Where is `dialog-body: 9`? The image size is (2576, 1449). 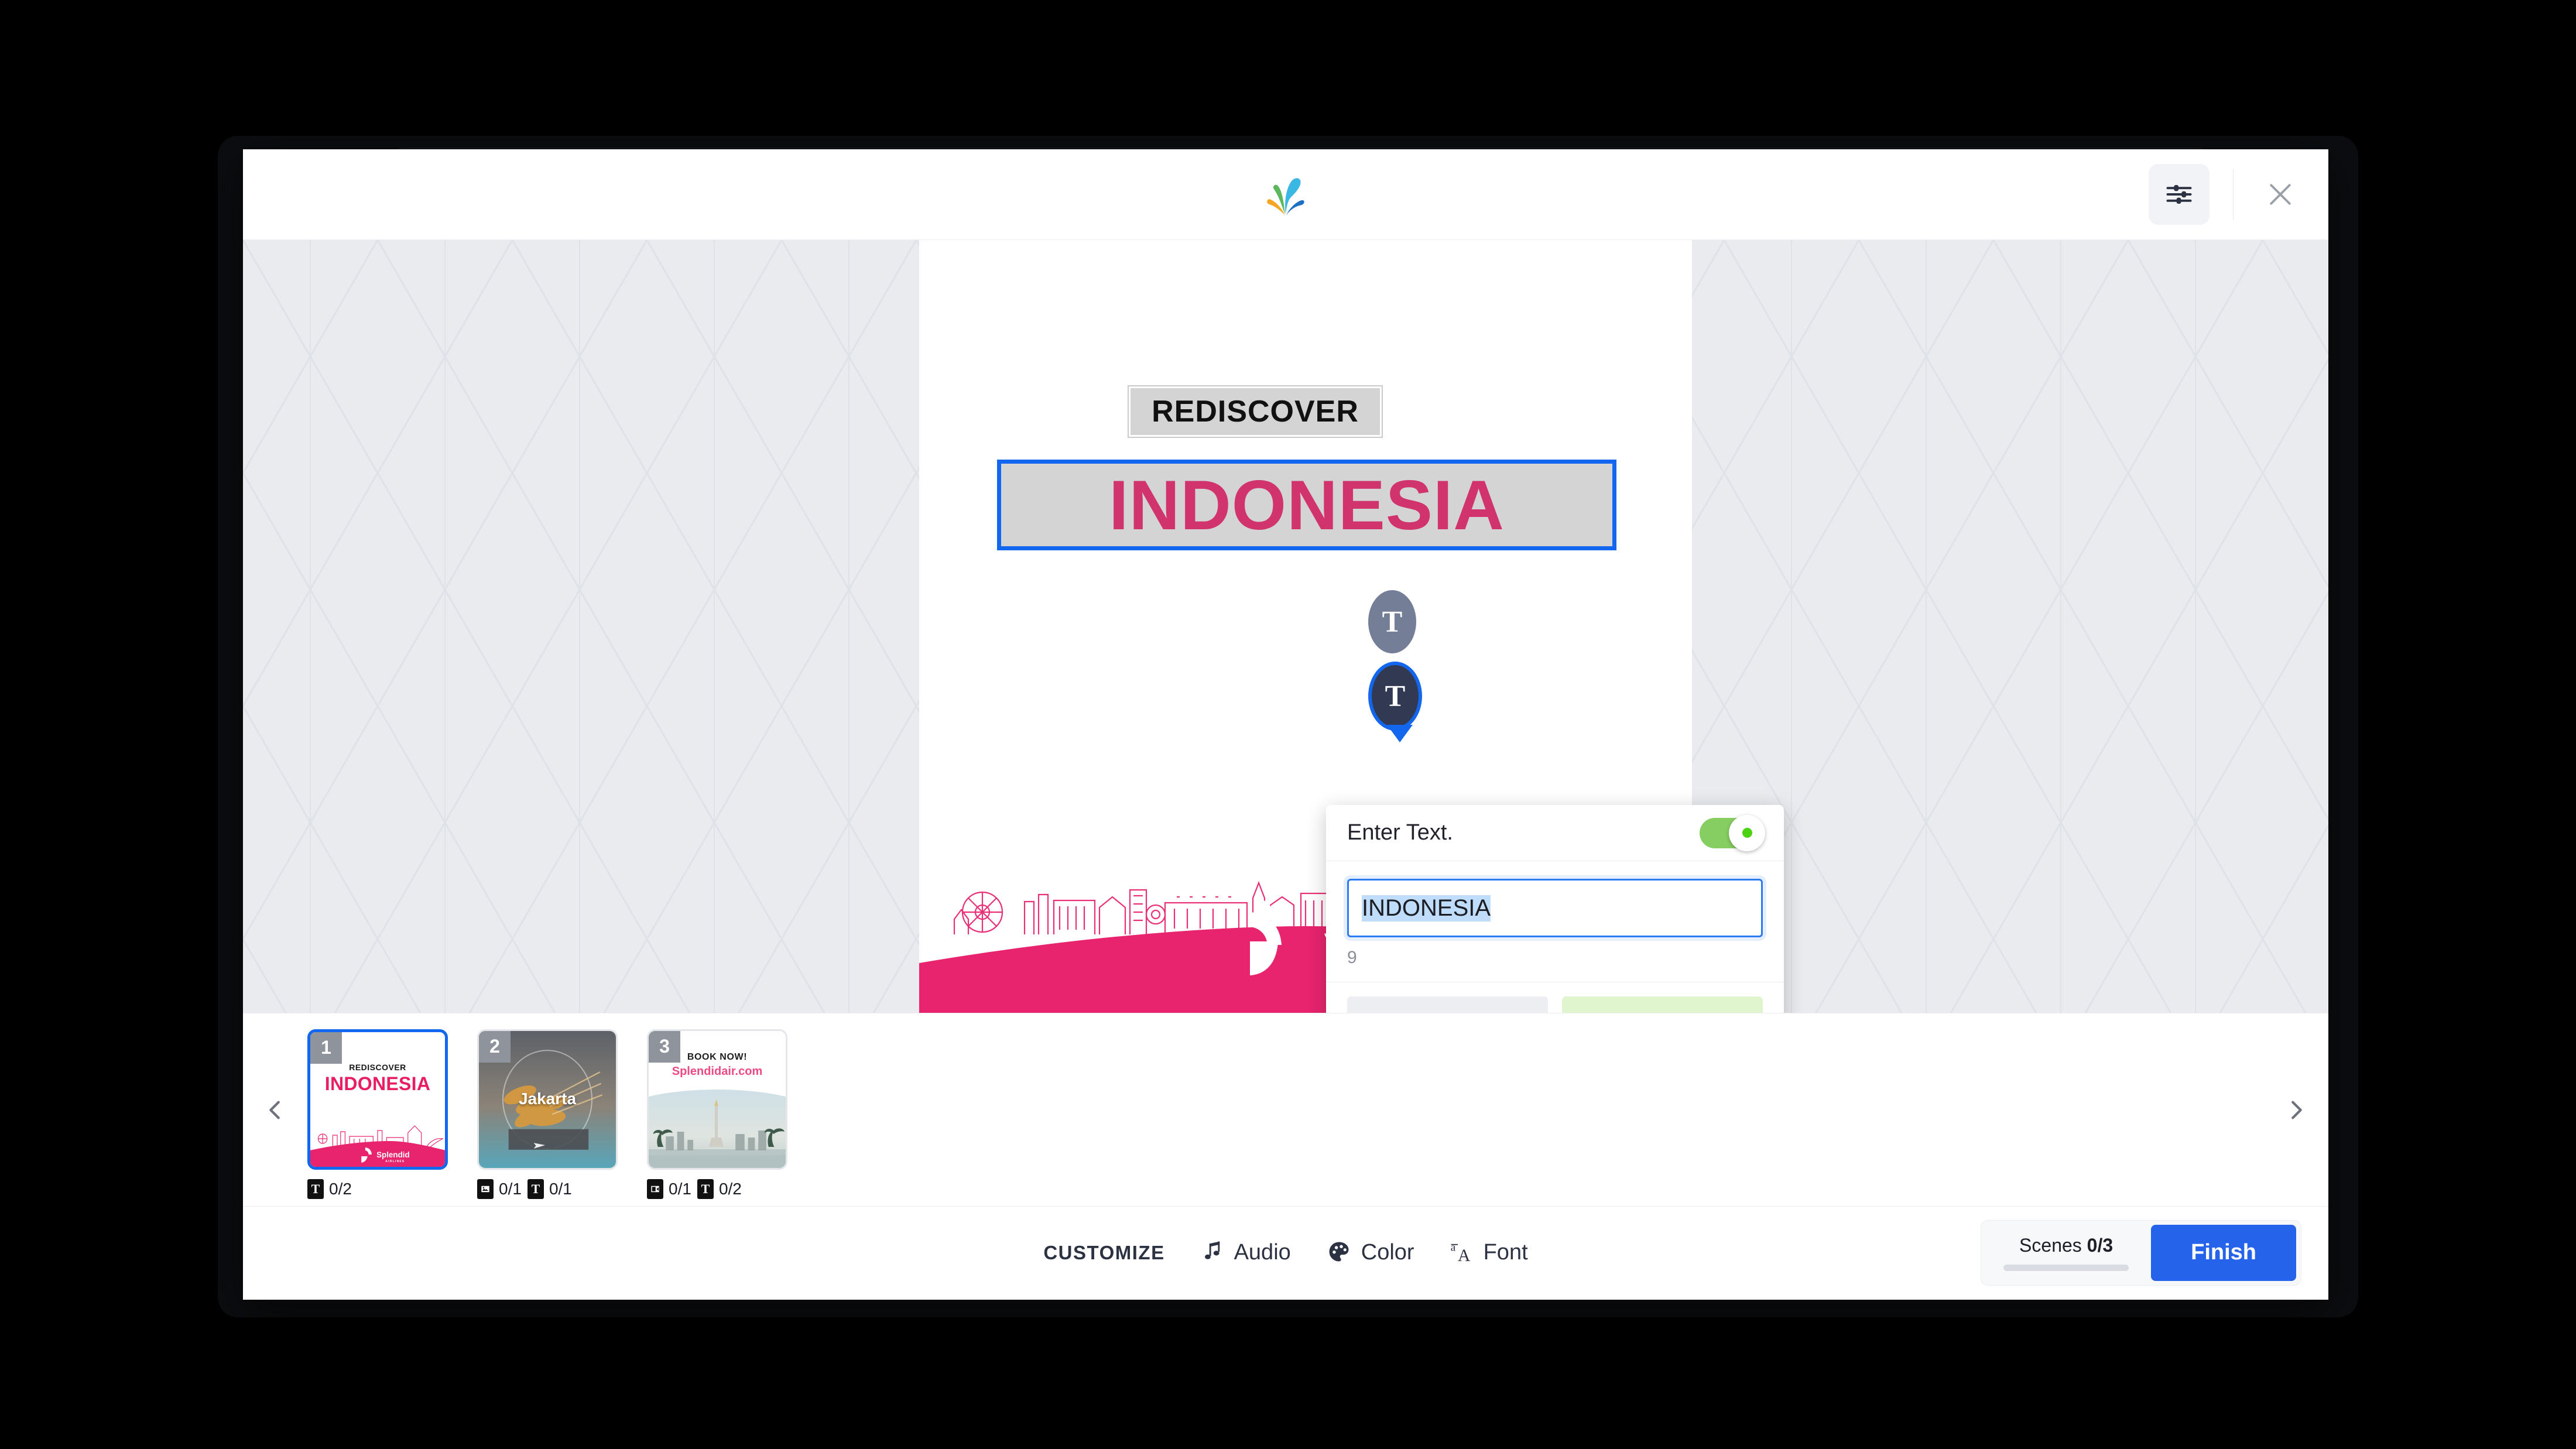
dialog-body: 9 is located at coordinates (1555, 921).